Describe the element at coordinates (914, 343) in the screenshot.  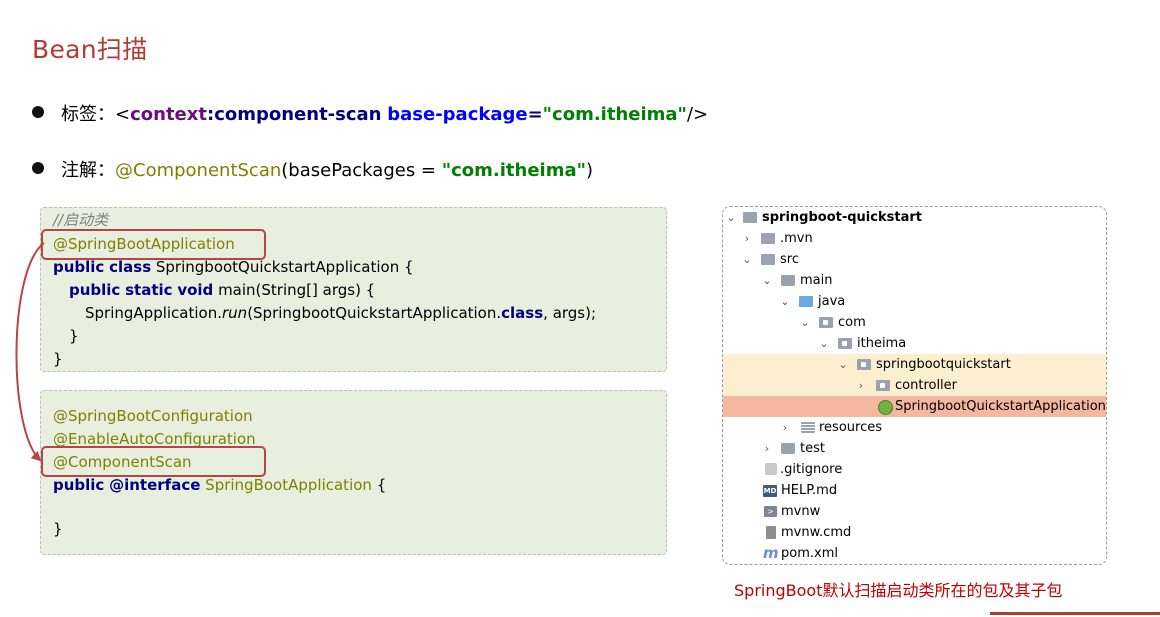
I see `tree-row-itheima: ⌄ itheima` at that location.